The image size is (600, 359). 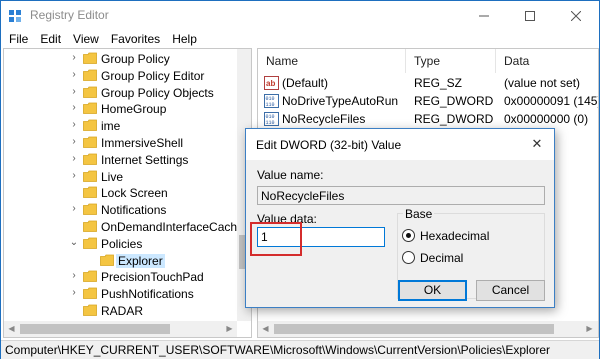 I want to click on tree-item-label: Group Policy Objects, so click(x=157, y=92).